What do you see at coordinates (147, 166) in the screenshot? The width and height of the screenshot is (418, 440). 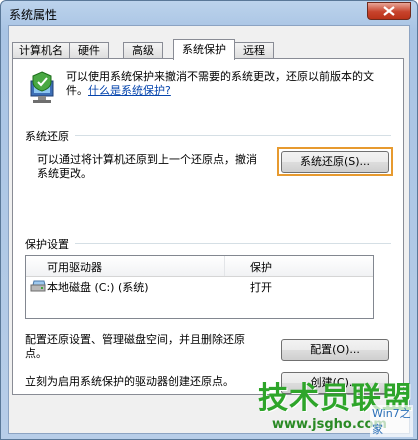 I see `restore-description: 可以通过将计算机还原到上一个还原点，撤消系统更改。` at bounding box center [147, 166].